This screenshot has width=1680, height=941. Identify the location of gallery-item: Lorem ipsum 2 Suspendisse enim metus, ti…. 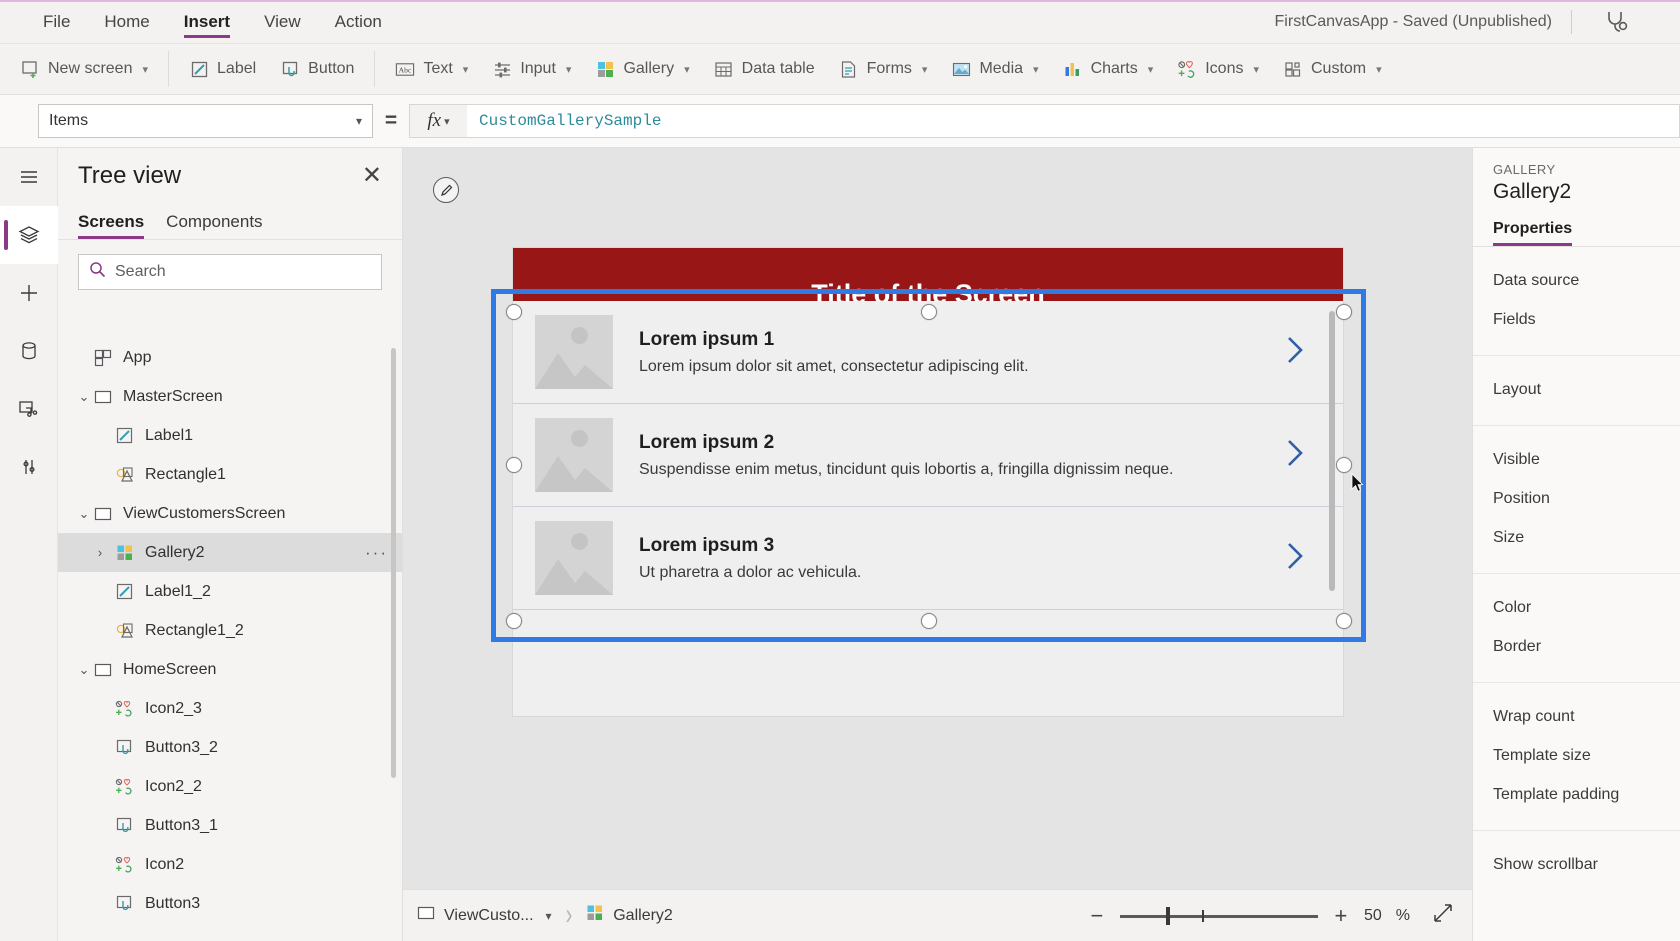
(928, 455).